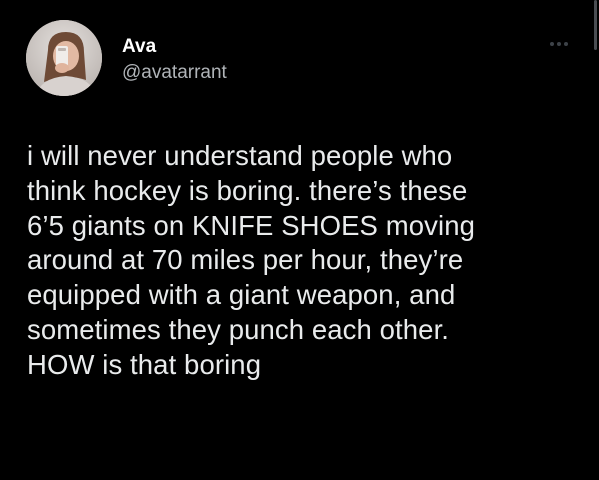  I want to click on avatar-photo, so click(64, 58).